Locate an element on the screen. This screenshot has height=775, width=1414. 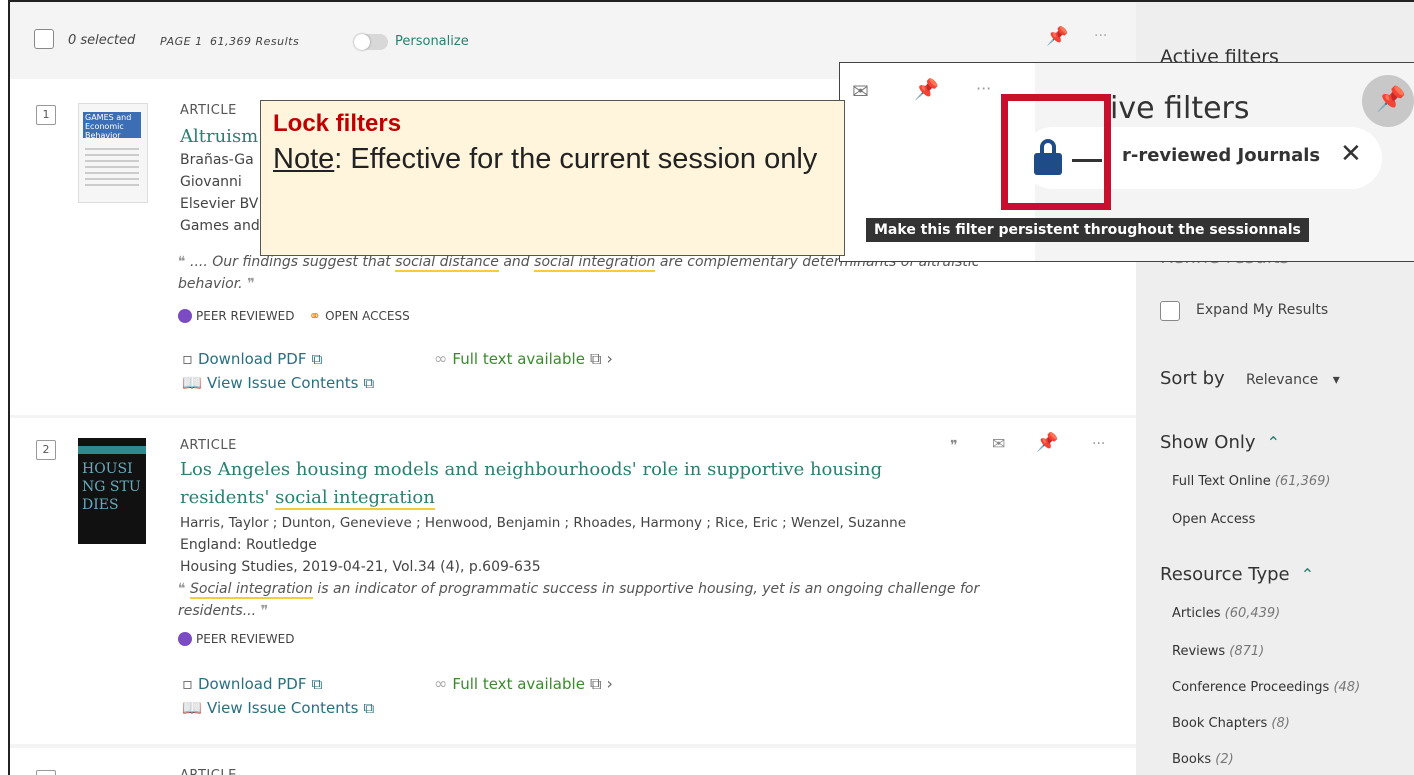
caret-down-icon: ▾ is located at coordinates (1336, 380).